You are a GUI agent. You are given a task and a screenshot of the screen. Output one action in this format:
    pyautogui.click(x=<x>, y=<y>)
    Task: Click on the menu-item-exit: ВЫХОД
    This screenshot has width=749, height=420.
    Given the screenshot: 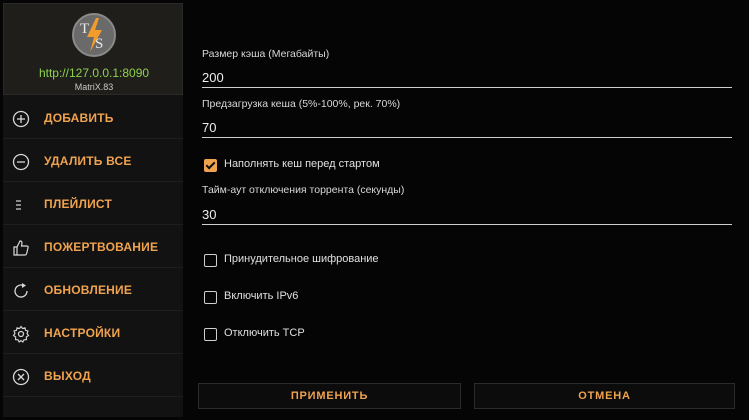 What is the action you would take?
    pyautogui.click(x=93, y=376)
    